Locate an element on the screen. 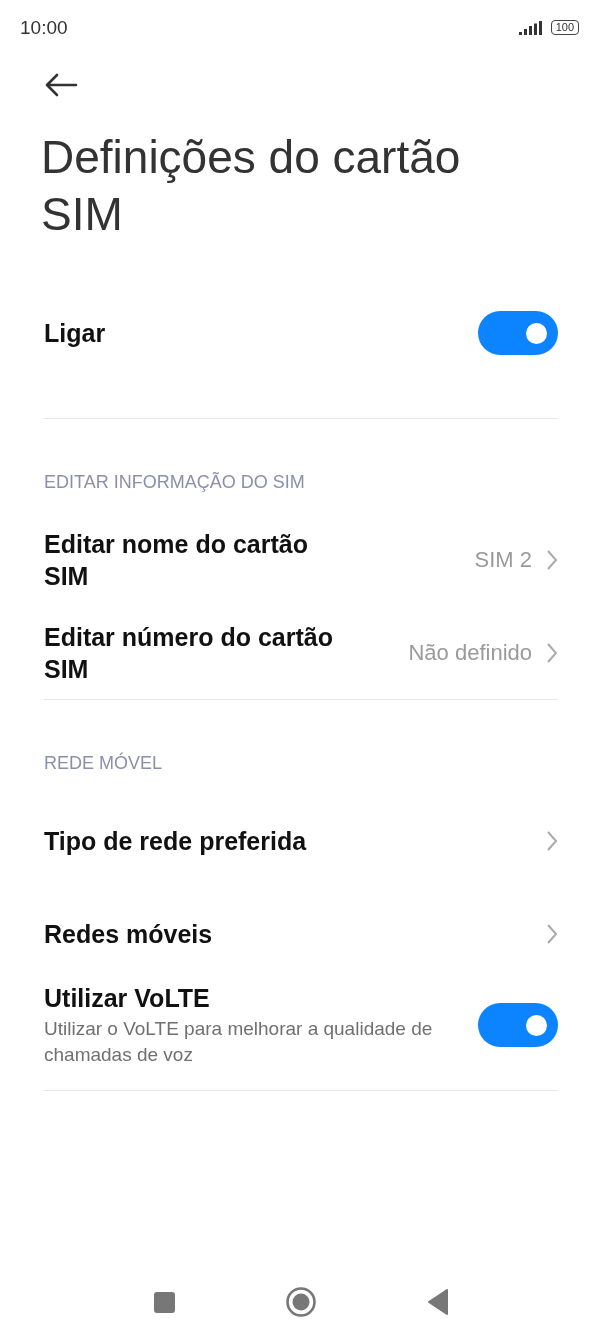 The image size is (602, 1338). recents-button is located at coordinates (164, 1302).